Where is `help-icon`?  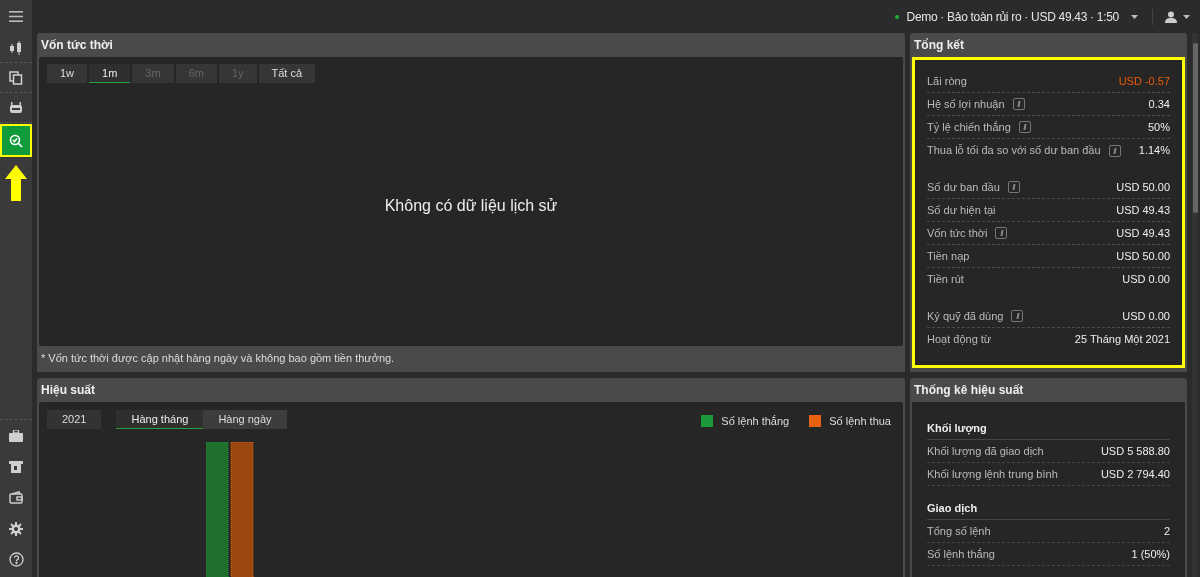
help-icon is located at coordinates (16, 559).